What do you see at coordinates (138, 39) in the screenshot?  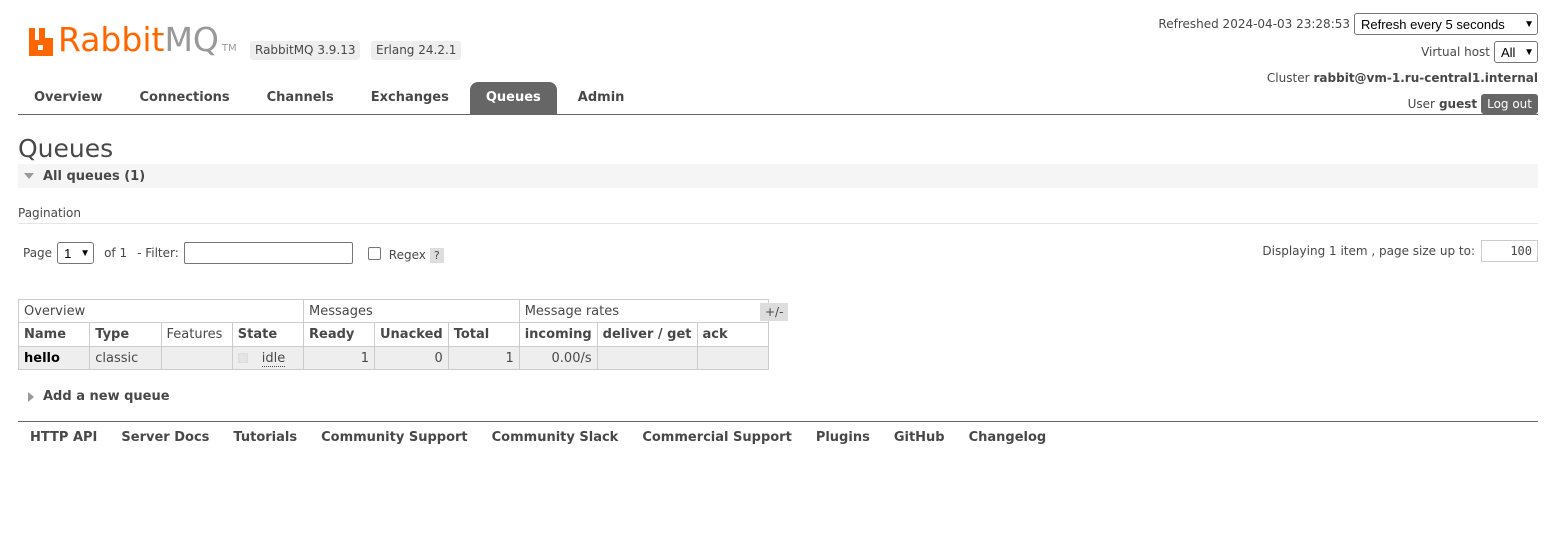 I see `logo-wordmark: RabbitMQ` at bounding box center [138, 39].